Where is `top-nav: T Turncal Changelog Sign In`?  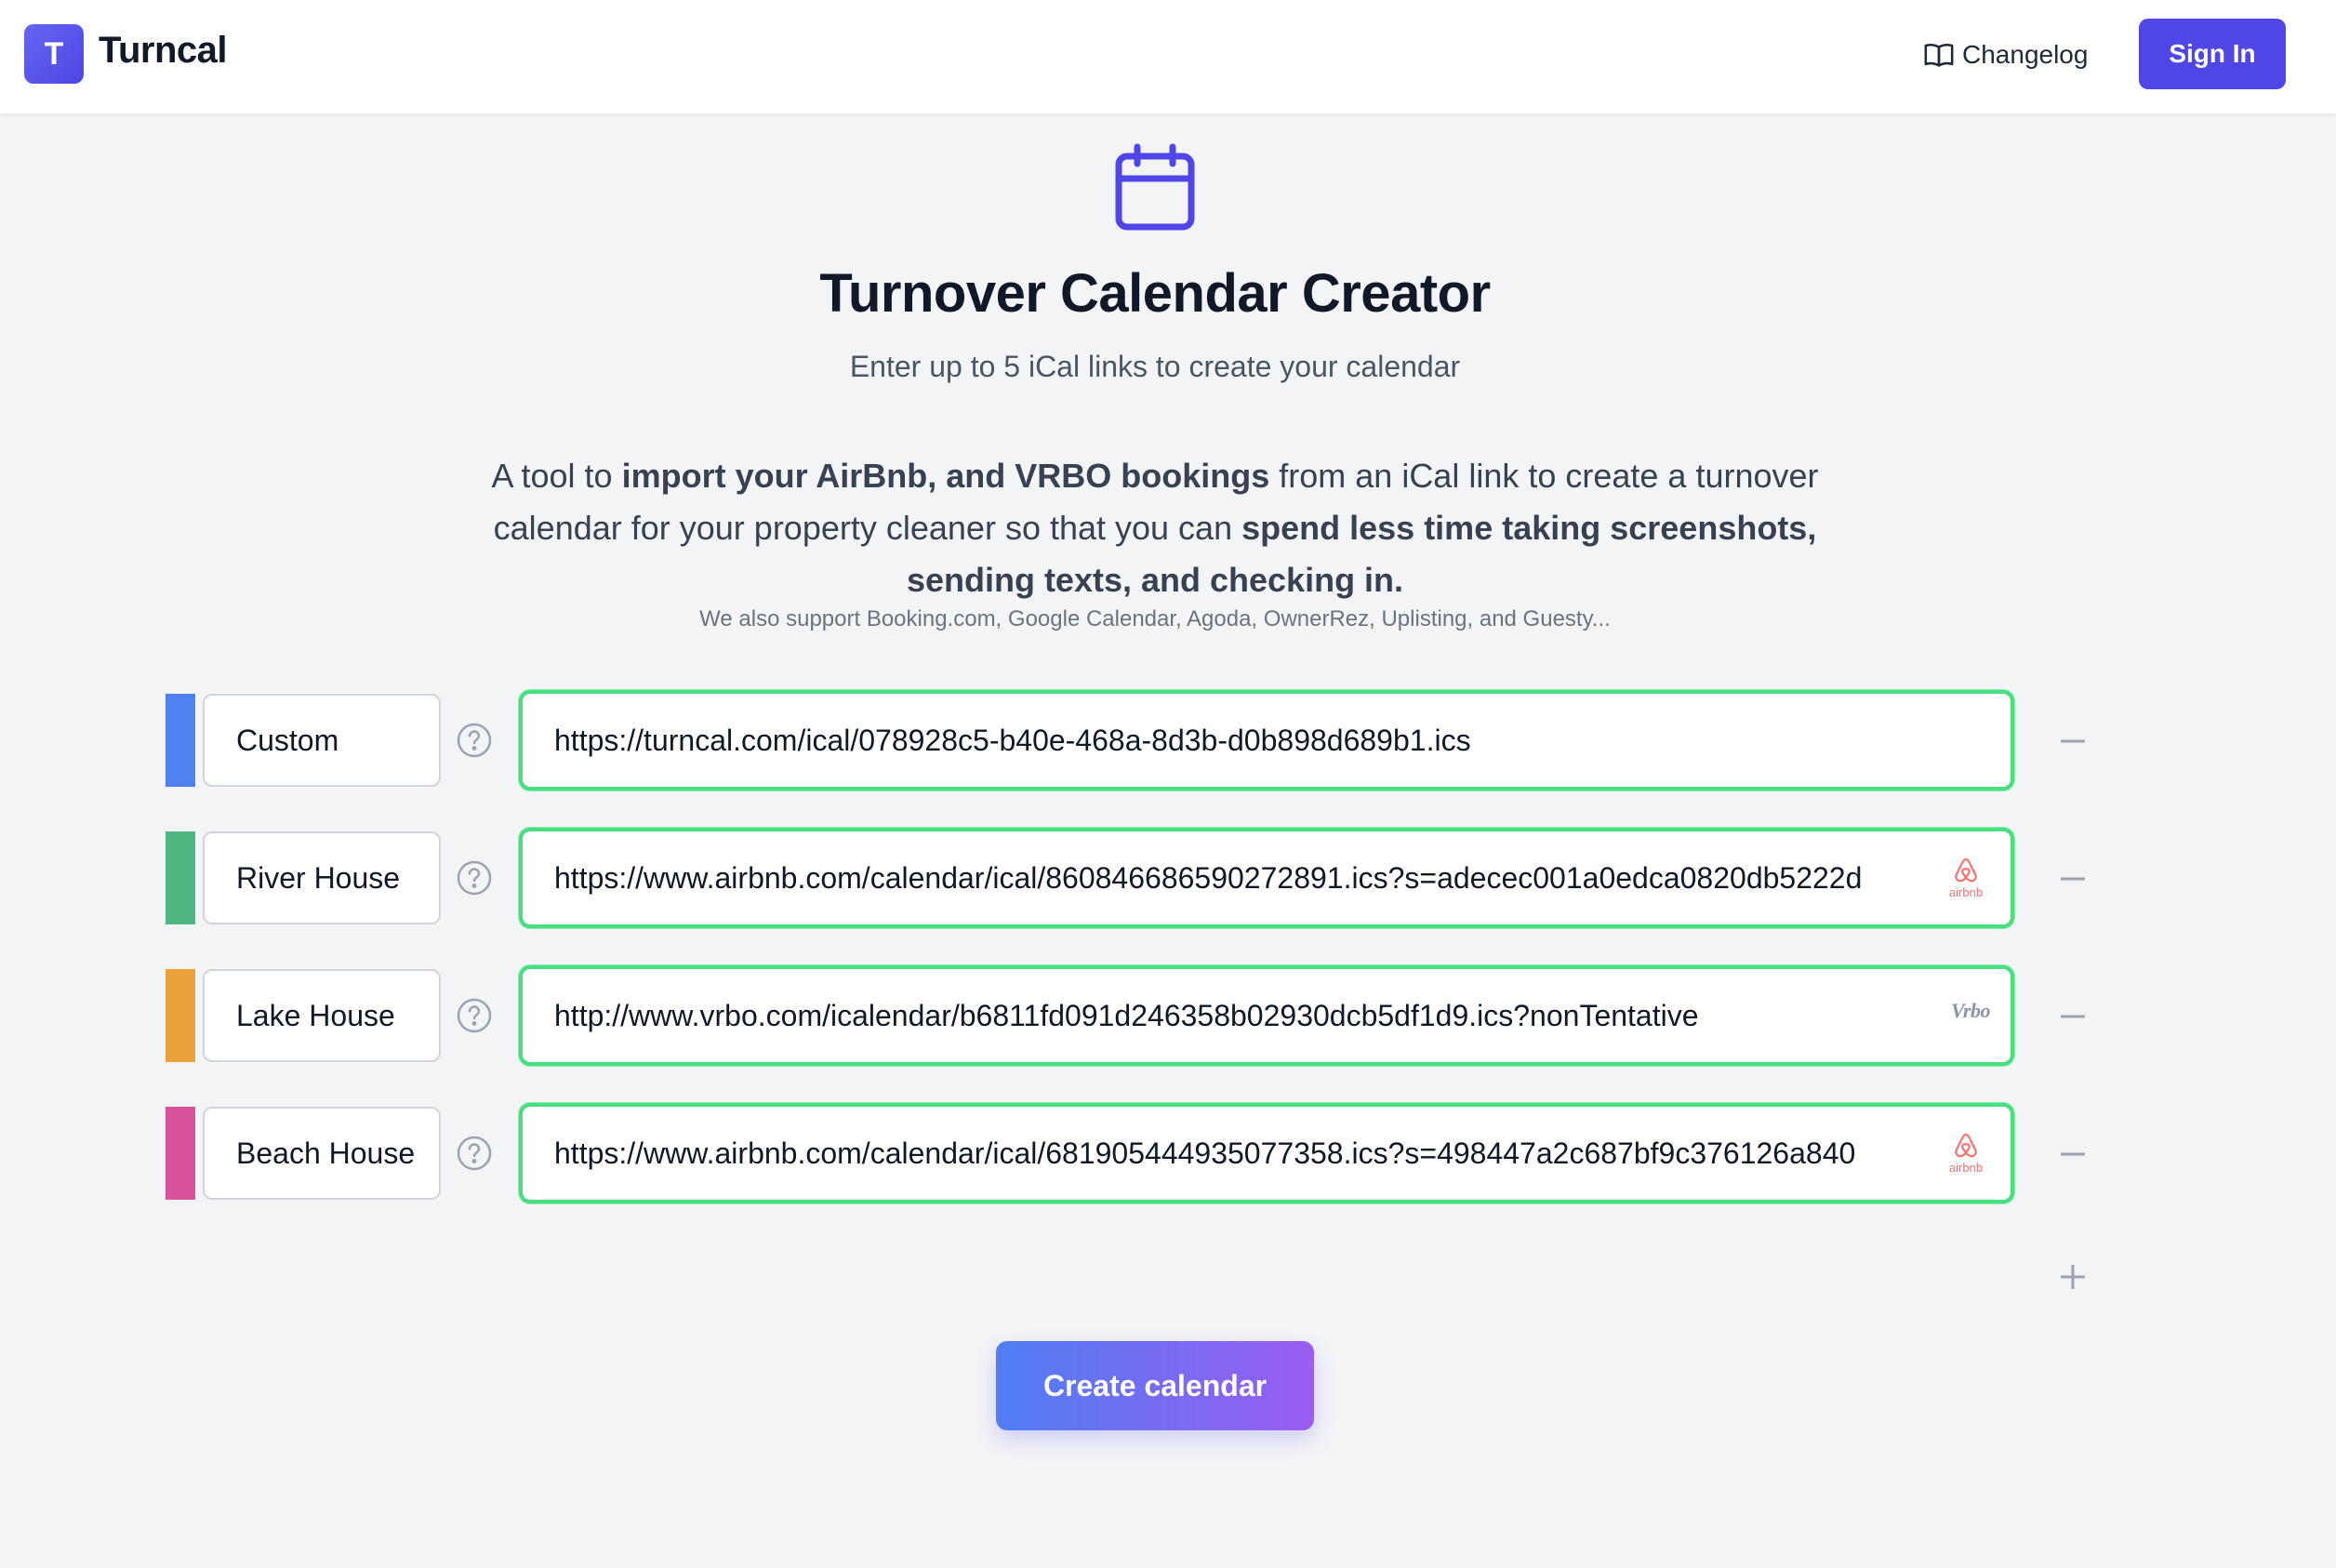
top-nav: T Turncal Changelog Sign In is located at coordinates (1168, 56).